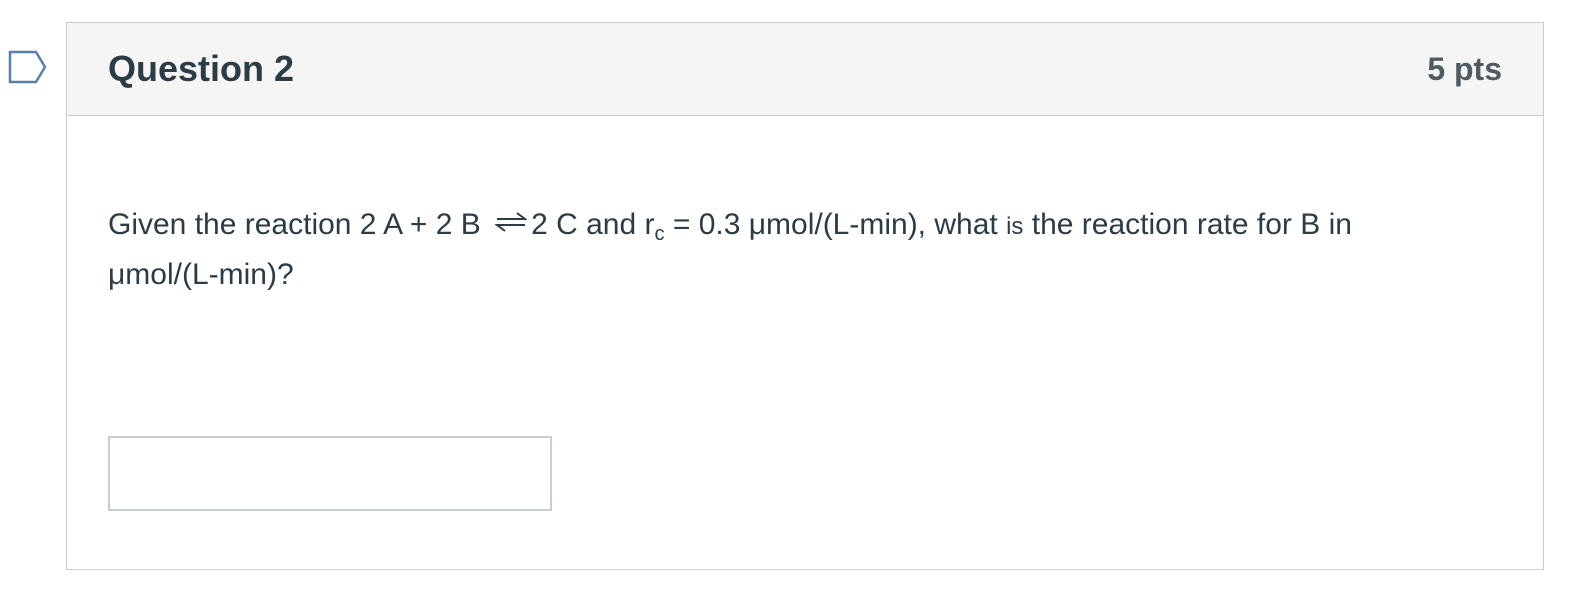 The height and width of the screenshot is (604, 1580). I want to click on question-title: Question 2, so click(201, 68).